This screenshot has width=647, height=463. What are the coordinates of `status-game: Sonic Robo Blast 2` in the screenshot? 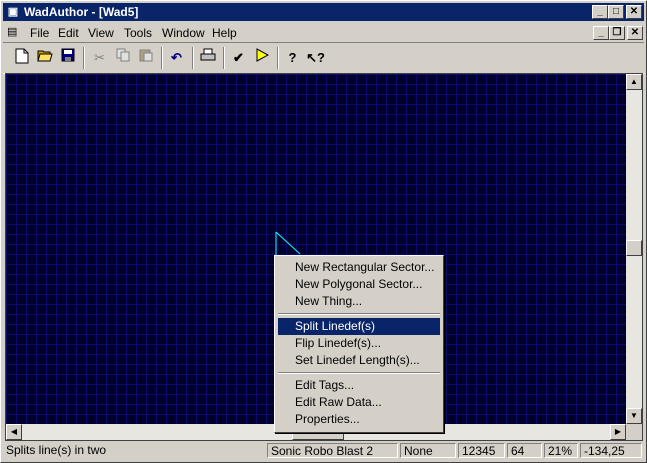 It's located at (332, 450).